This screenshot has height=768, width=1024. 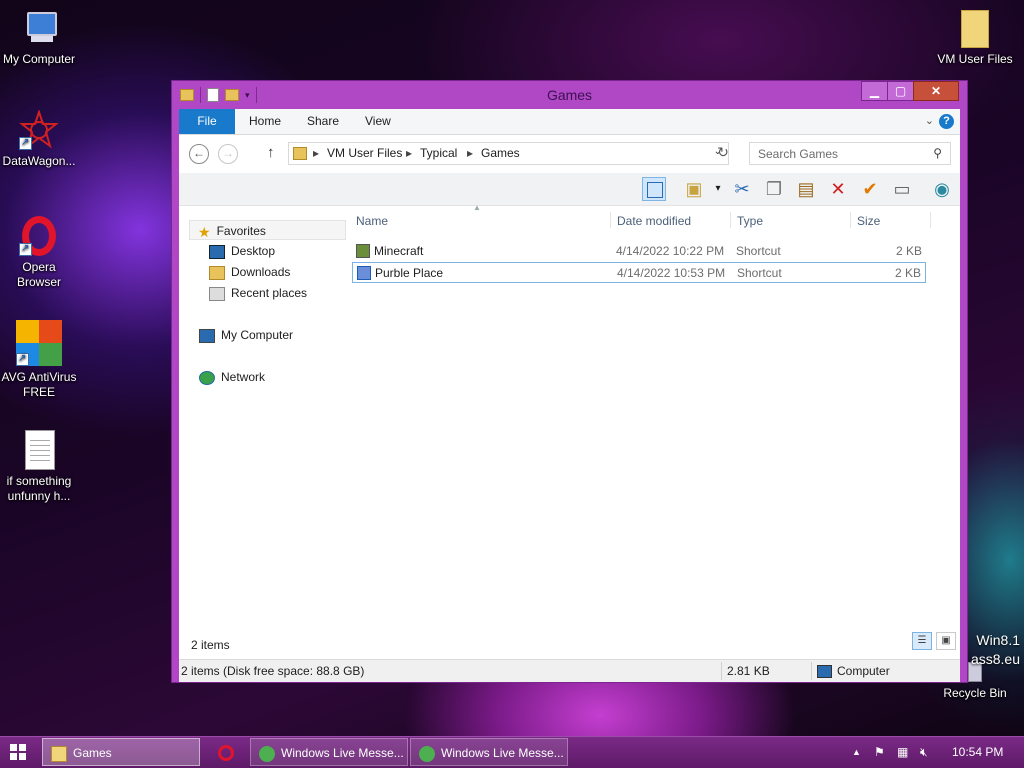 I want to click on up-button: ↑, so click(x=271, y=152).